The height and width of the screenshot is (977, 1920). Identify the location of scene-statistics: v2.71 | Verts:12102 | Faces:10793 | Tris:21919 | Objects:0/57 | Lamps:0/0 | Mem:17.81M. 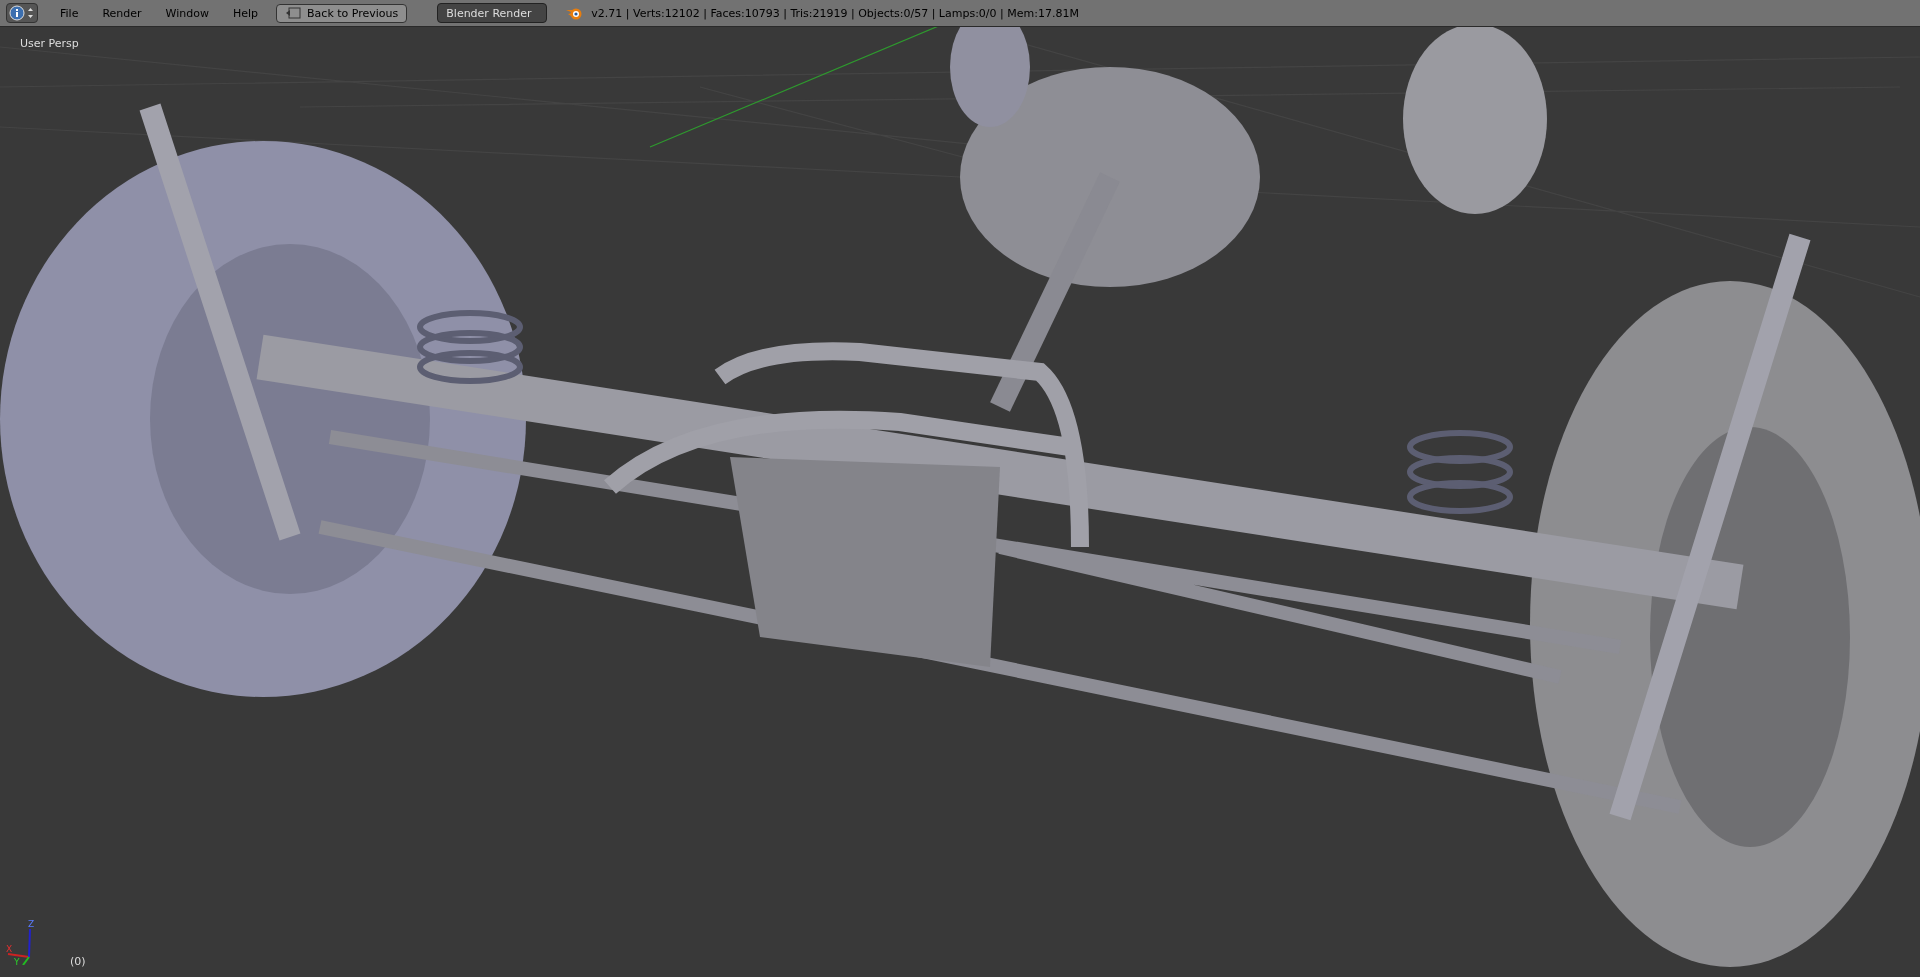
(835, 13).